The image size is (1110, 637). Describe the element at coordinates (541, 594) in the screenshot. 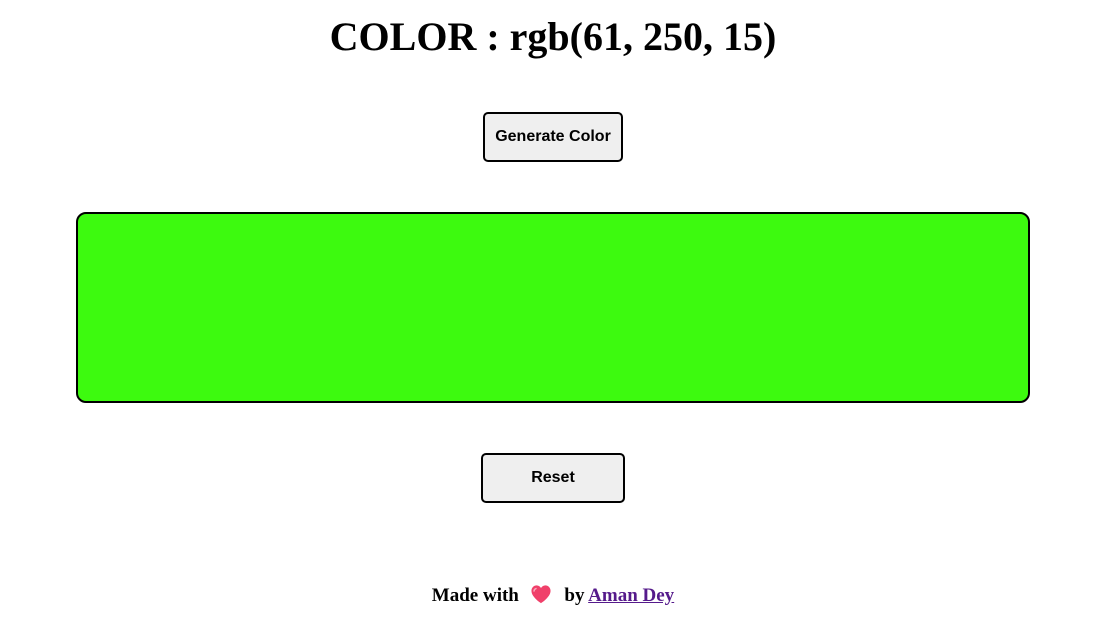

I see `heart-icon` at that location.